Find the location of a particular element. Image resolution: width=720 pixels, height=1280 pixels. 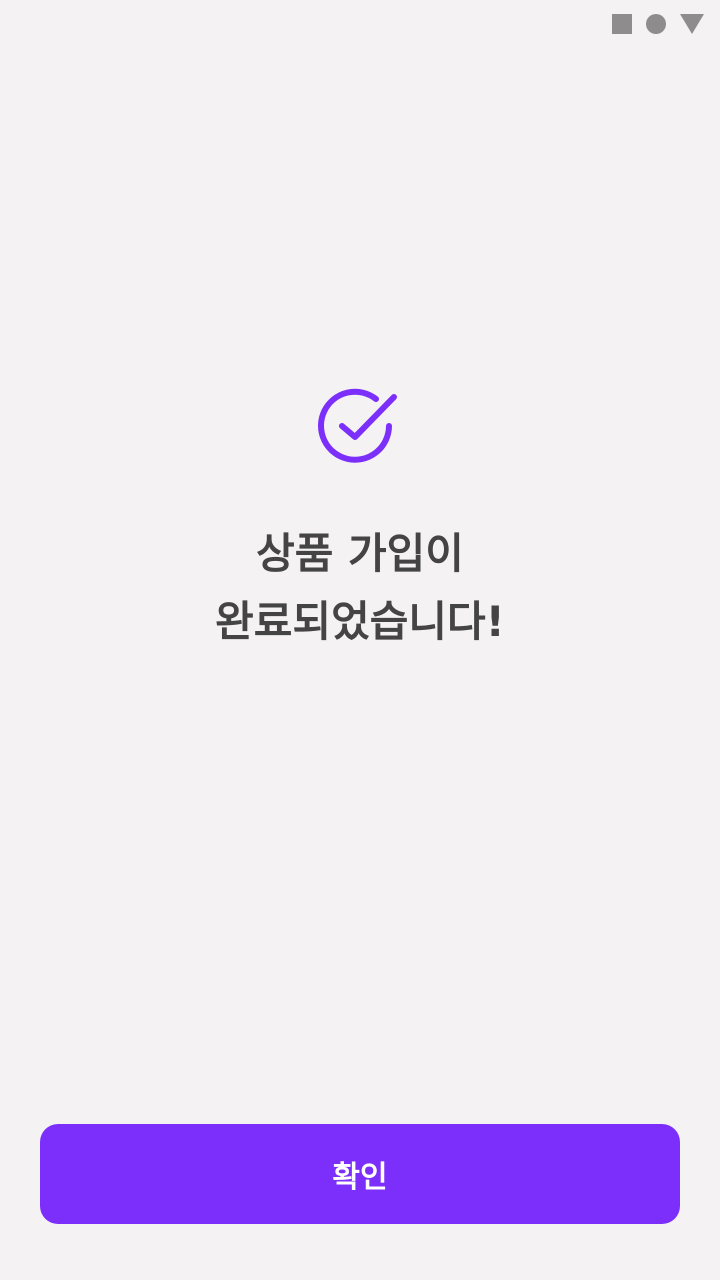

triangle-down-icon is located at coordinates (692, 24).